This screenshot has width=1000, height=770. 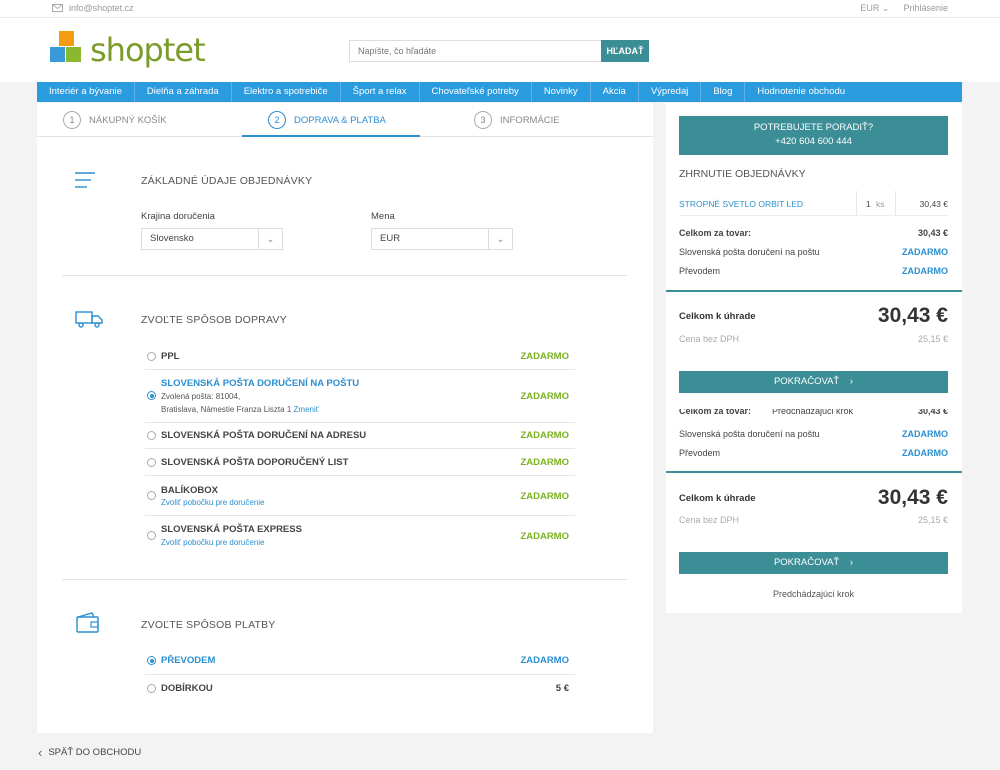 What do you see at coordinates (868, 204) in the screenshot?
I see `item-quantity: 1` at bounding box center [868, 204].